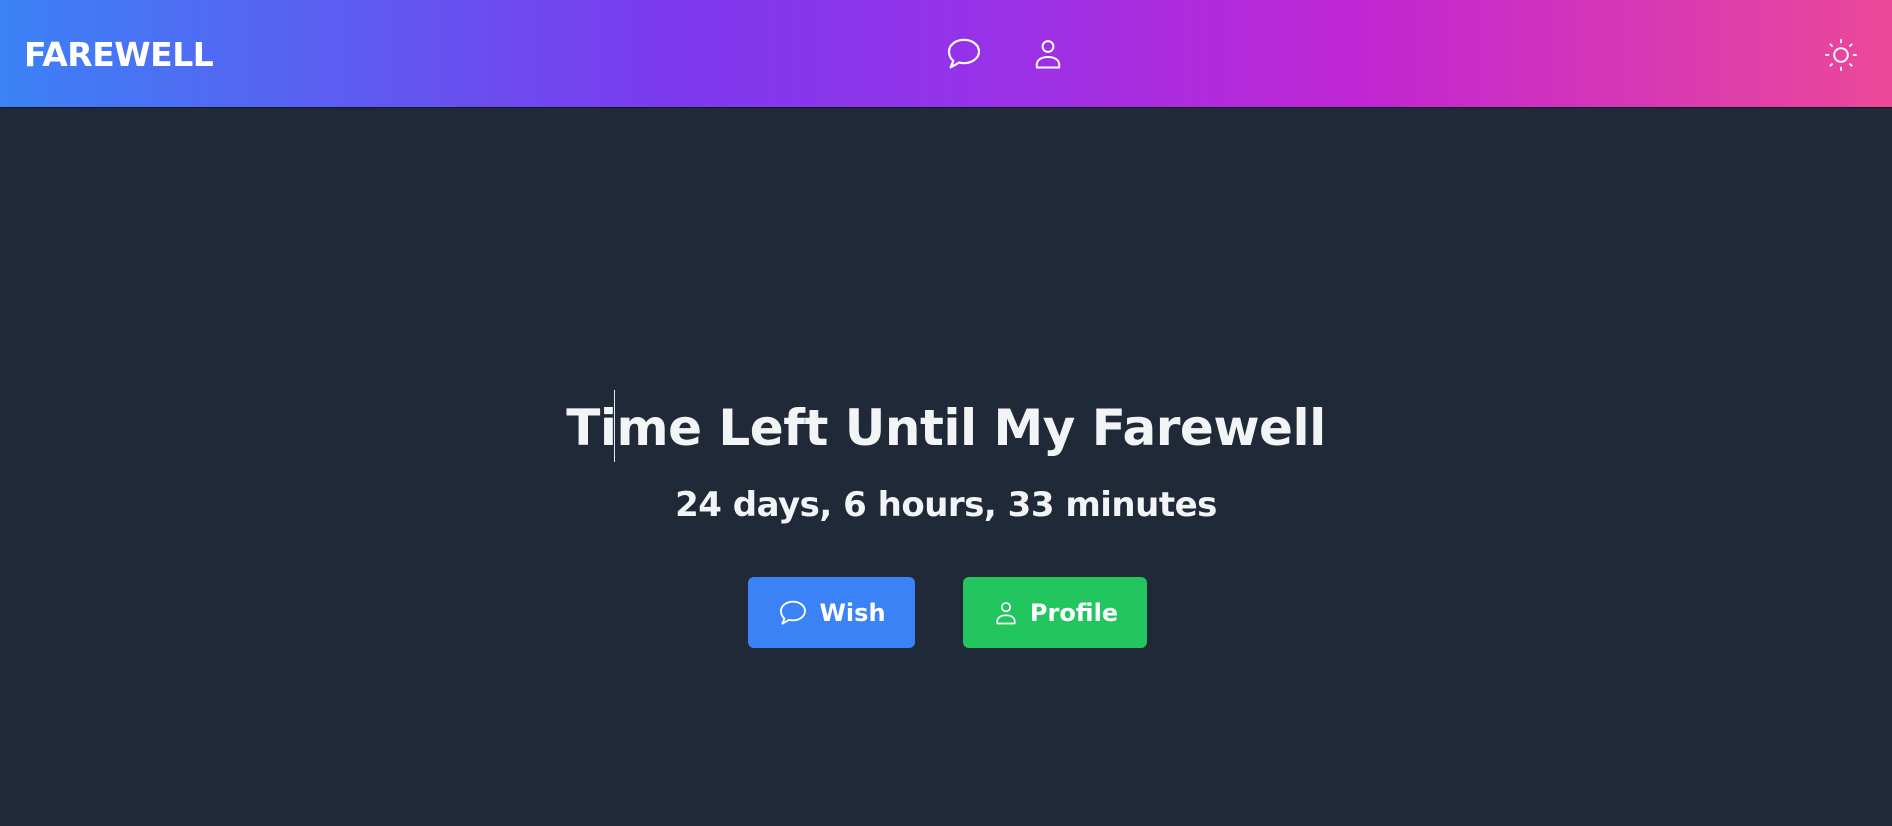  I want to click on wish-button: Wish, so click(831, 612).